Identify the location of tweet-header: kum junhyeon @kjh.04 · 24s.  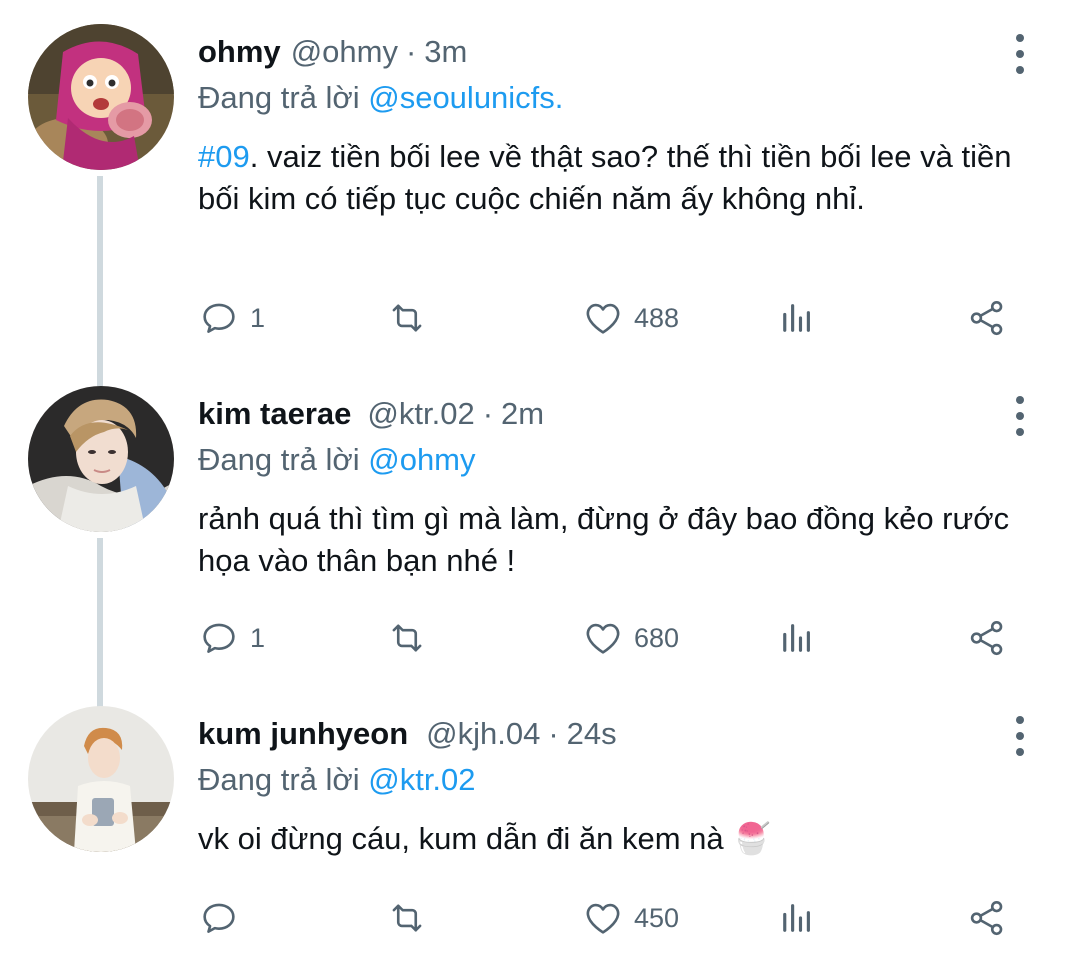
(407, 734).